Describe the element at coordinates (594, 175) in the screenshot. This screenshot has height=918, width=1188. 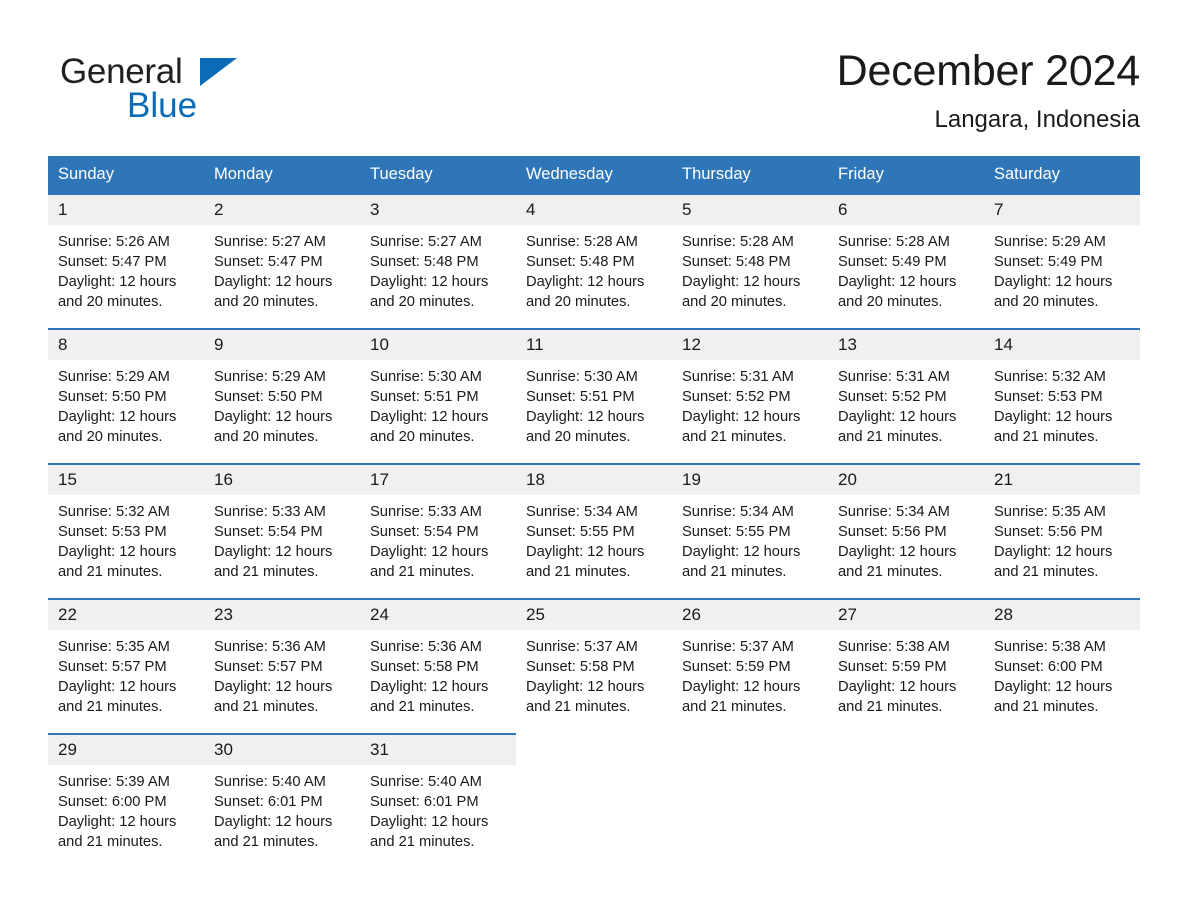
I see `weekday-header-wednesday: Wednesday` at that location.